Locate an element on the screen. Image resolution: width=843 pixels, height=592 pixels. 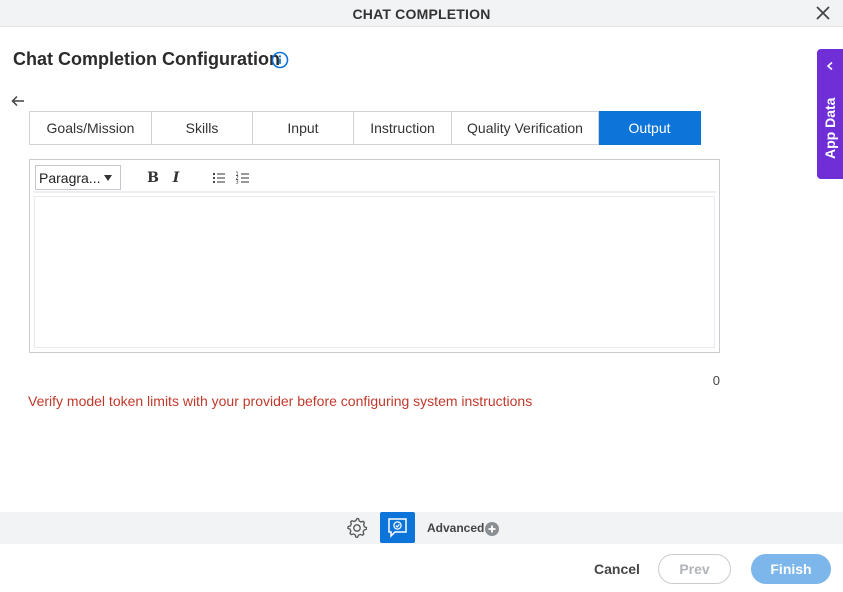
comment-button is located at coordinates (397, 527).